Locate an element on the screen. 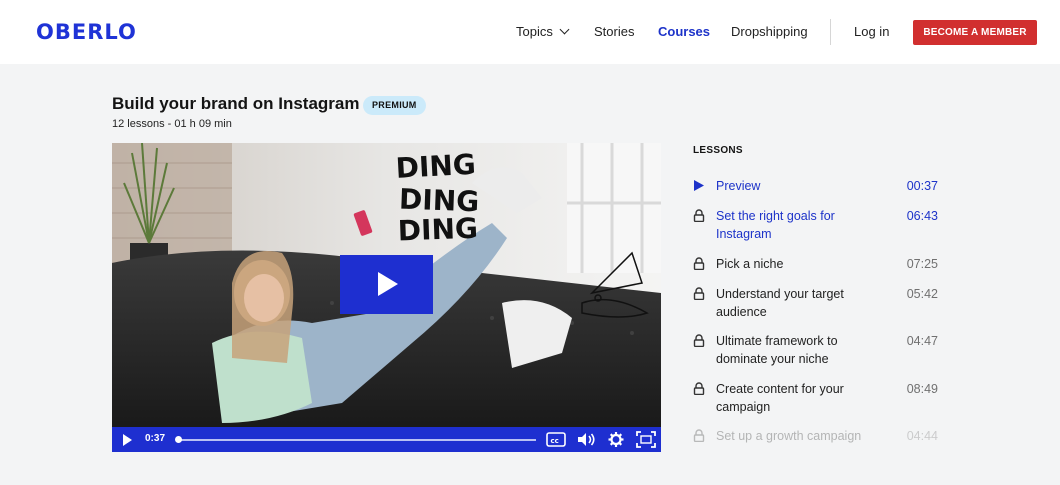  video-controls: 0:37 cc is located at coordinates (386, 439).